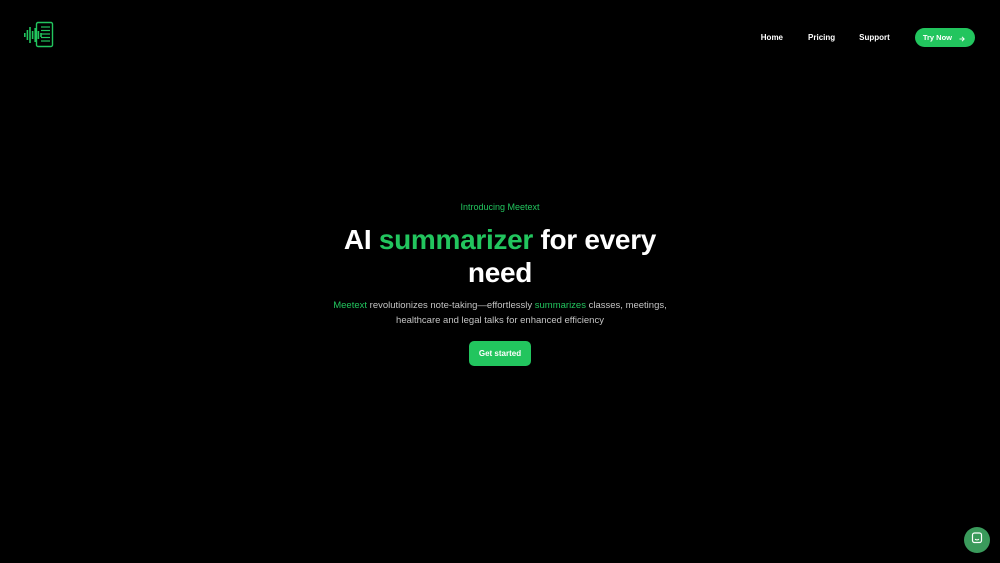 This screenshot has width=1000, height=563. I want to click on try-now-button: Try Now, so click(944, 37).